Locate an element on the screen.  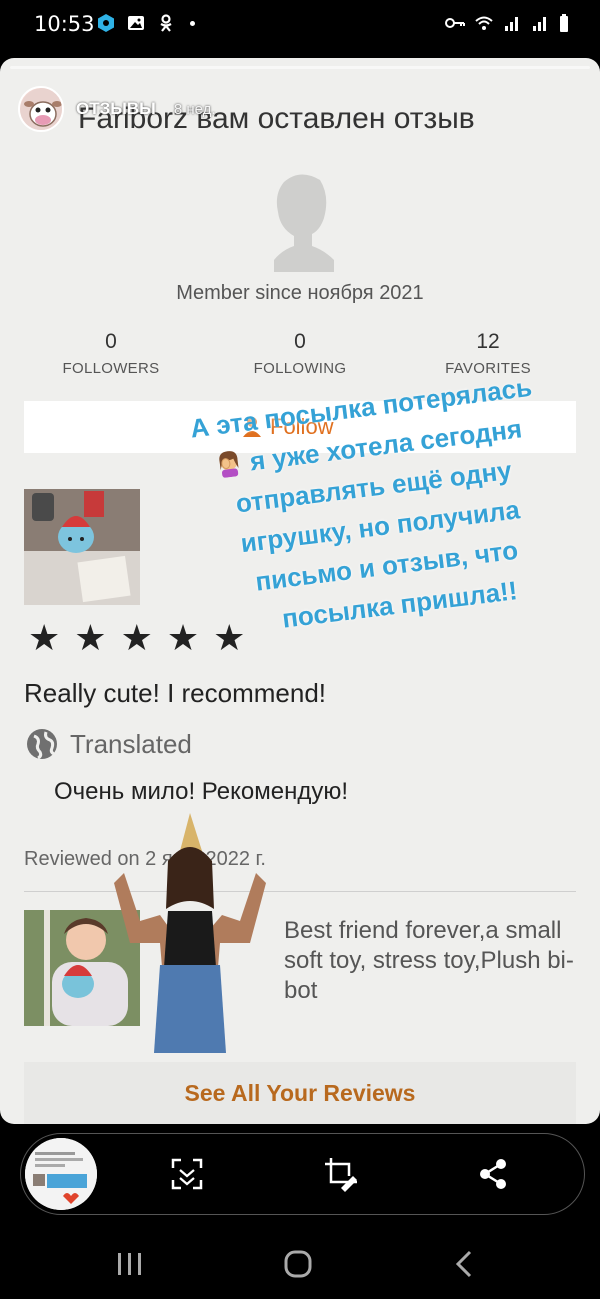
favorites-count: 12 is located at coordinates (488, 341).